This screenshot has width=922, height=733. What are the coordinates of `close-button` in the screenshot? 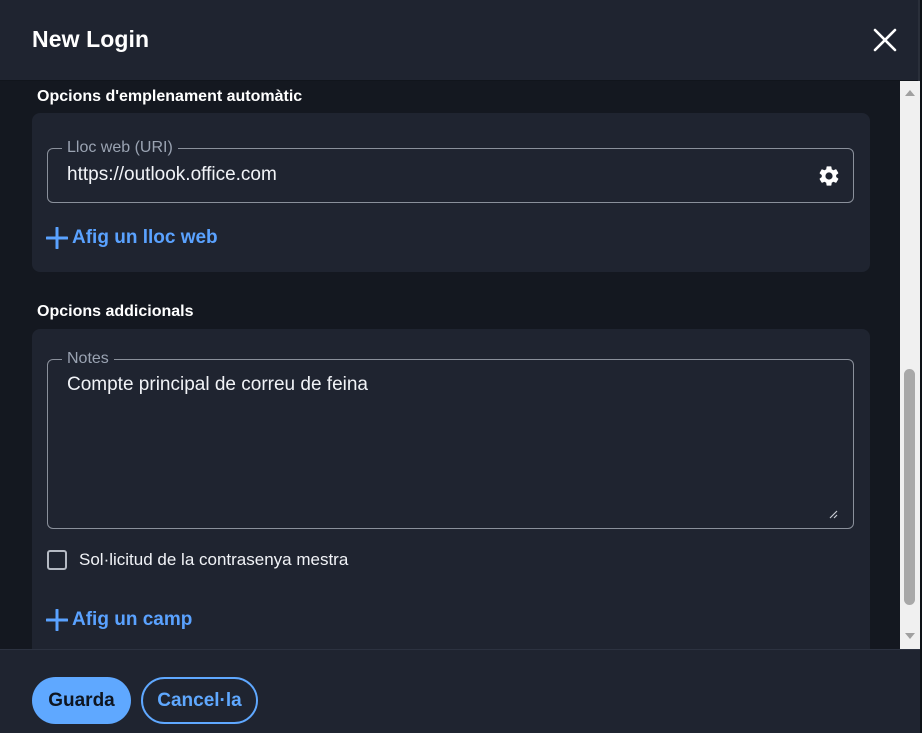 It's located at (885, 40).